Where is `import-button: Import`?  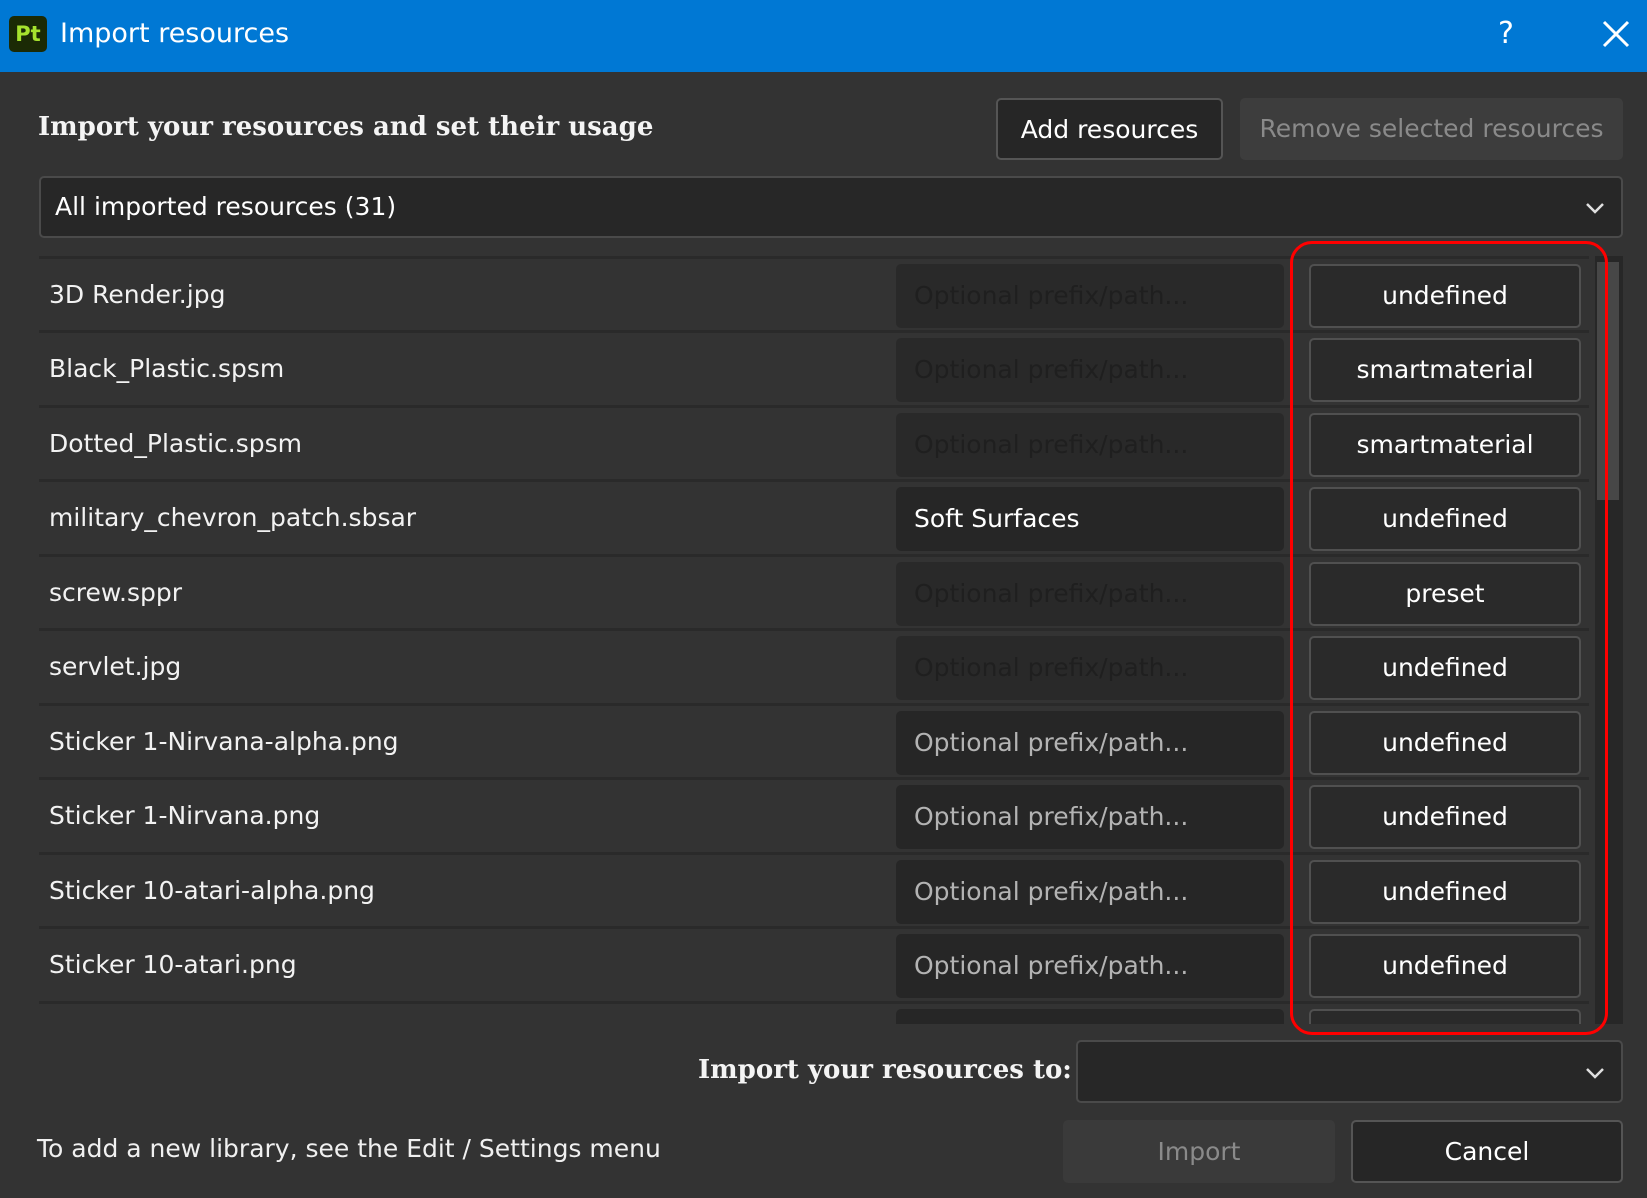 import-button: Import is located at coordinates (1199, 1151).